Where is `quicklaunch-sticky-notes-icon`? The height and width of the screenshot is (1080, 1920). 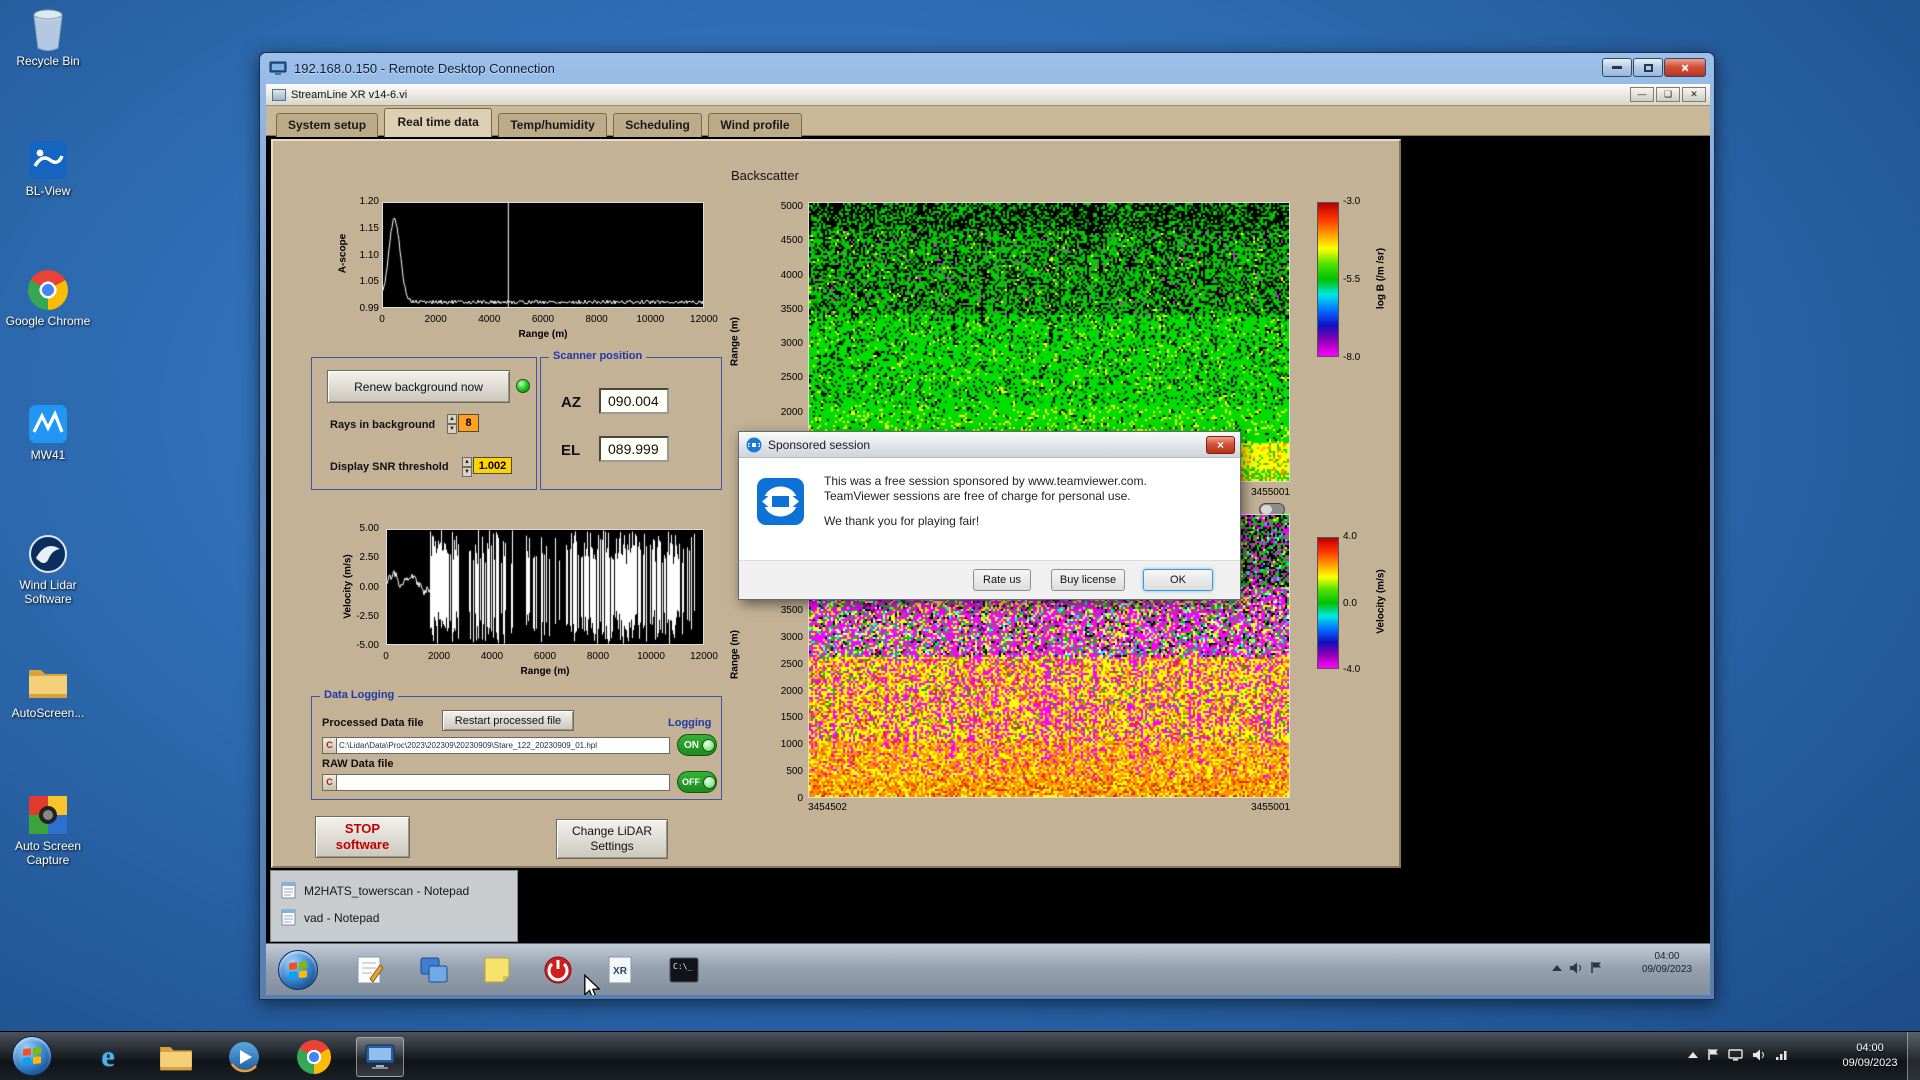 quicklaunch-sticky-notes-icon is located at coordinates (497, 970).